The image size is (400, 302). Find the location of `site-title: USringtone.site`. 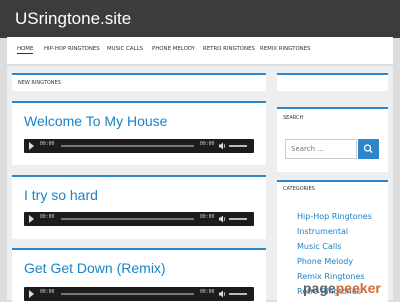

site-title: USringtone.site is located at coordinates (73, 19).